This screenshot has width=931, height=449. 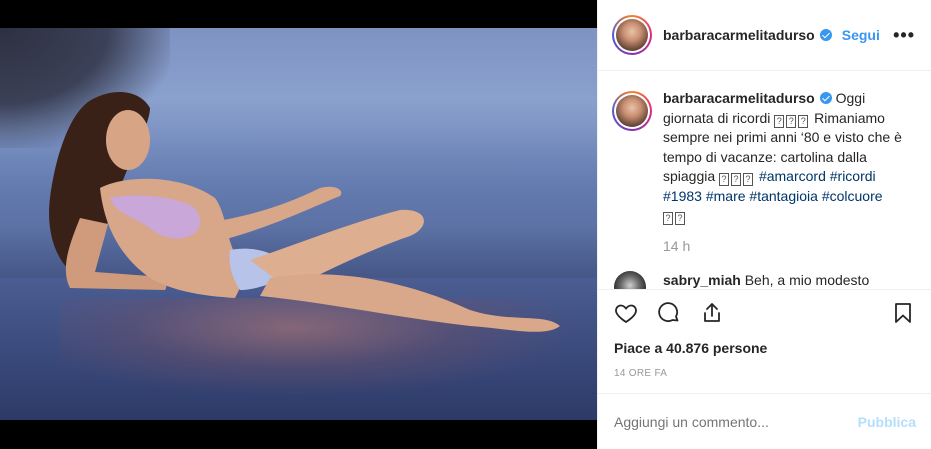 I want to click on author-username: barbaracarmelitadurso, so click(x=739, y=35).